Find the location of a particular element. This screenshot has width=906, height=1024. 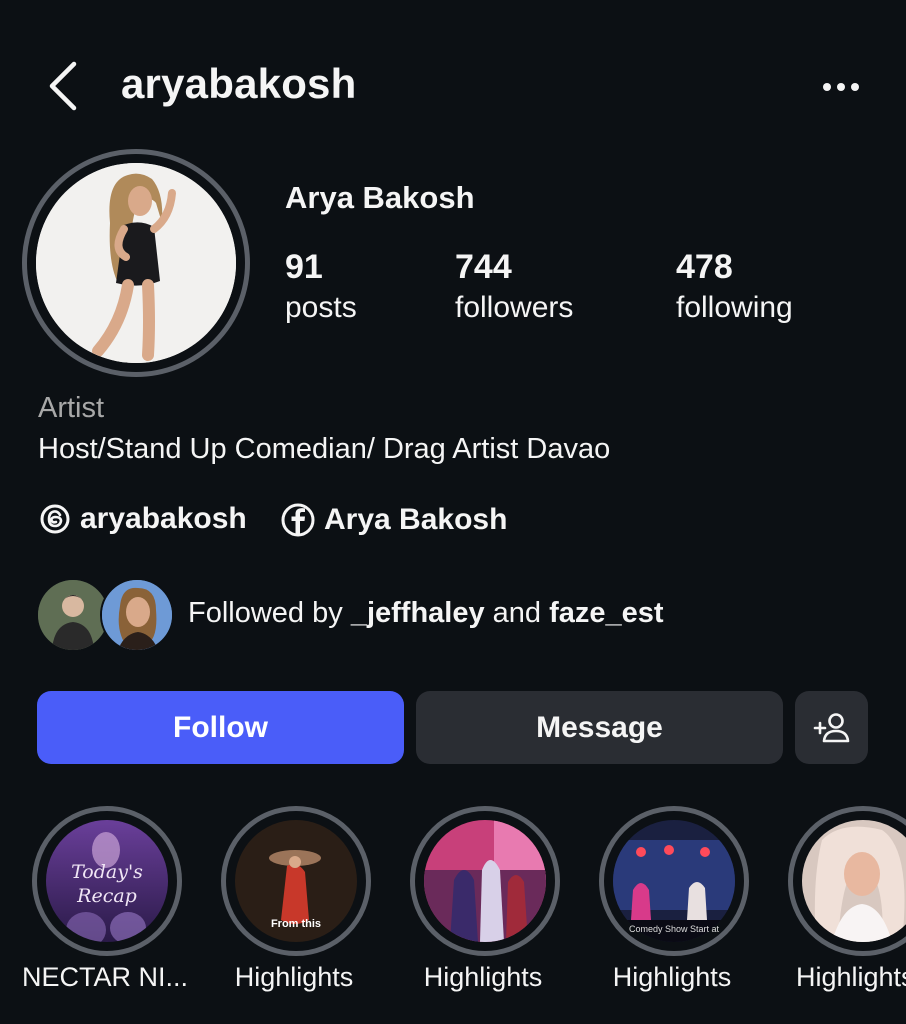

followers-label: followers is located at coordinates (514, 308).